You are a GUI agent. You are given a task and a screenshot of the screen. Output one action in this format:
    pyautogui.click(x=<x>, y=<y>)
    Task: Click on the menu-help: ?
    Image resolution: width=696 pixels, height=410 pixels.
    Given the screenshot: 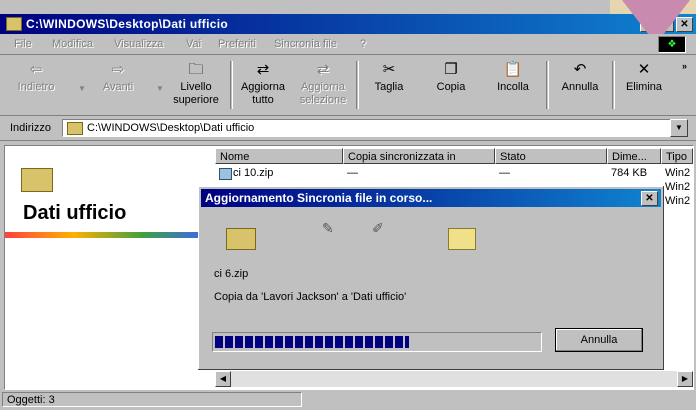 What is the action you would take?
    pyautogui.click(x=363, y=44)
    